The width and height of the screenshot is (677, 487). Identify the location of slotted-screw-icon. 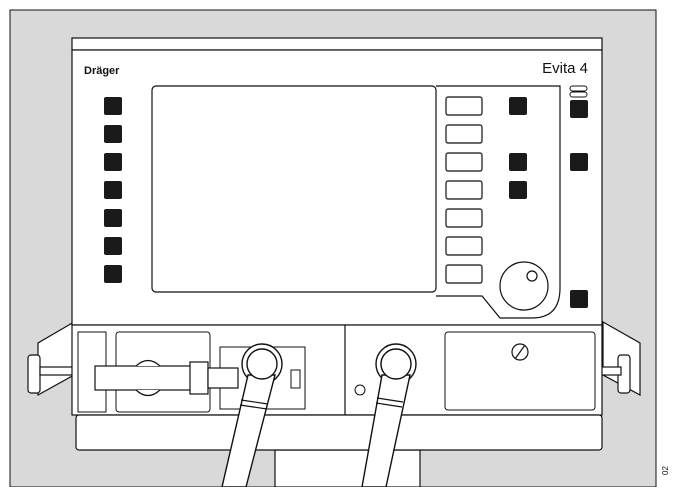
(520, 352).